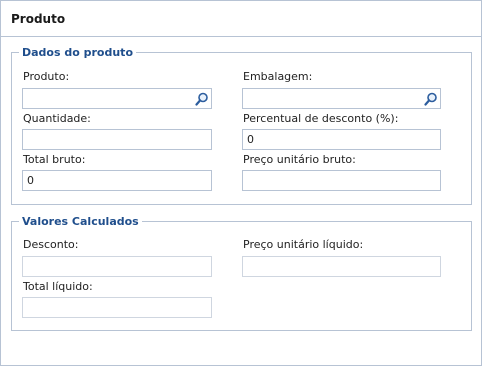  Describe the element at coordinates (58, 286) in the screenshot. I see `total-liquido-label: Total líquido:` at that location.